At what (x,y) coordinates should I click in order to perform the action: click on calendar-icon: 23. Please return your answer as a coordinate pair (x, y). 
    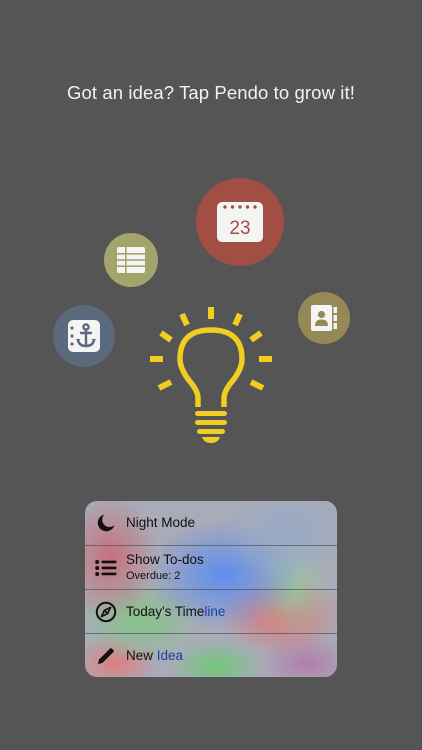
    Looking at the image, I should click on (240, 222).